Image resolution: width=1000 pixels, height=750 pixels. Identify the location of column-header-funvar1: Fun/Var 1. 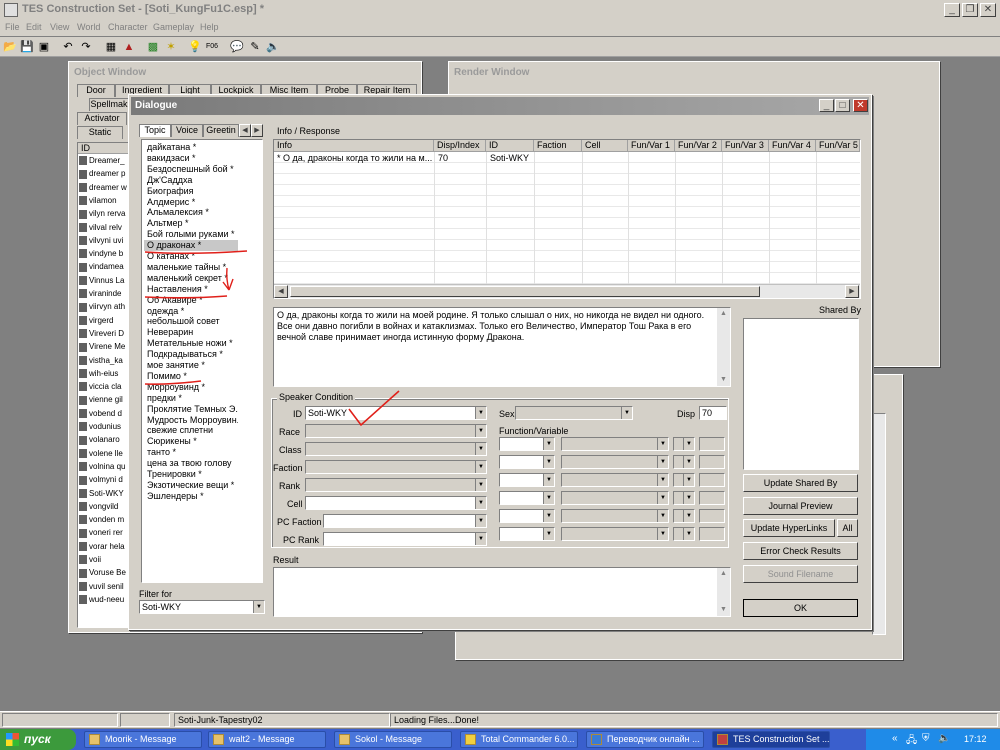
(651, 146).